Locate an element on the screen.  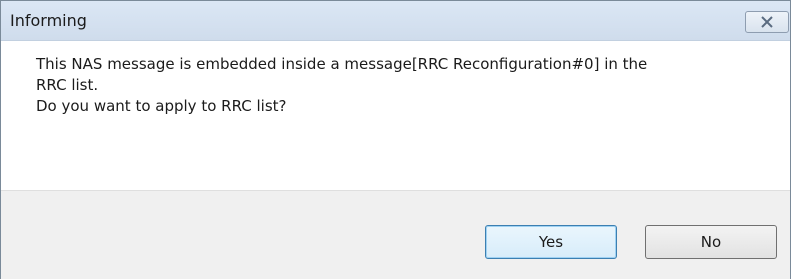
close-button is located at coordinates (767, 22).